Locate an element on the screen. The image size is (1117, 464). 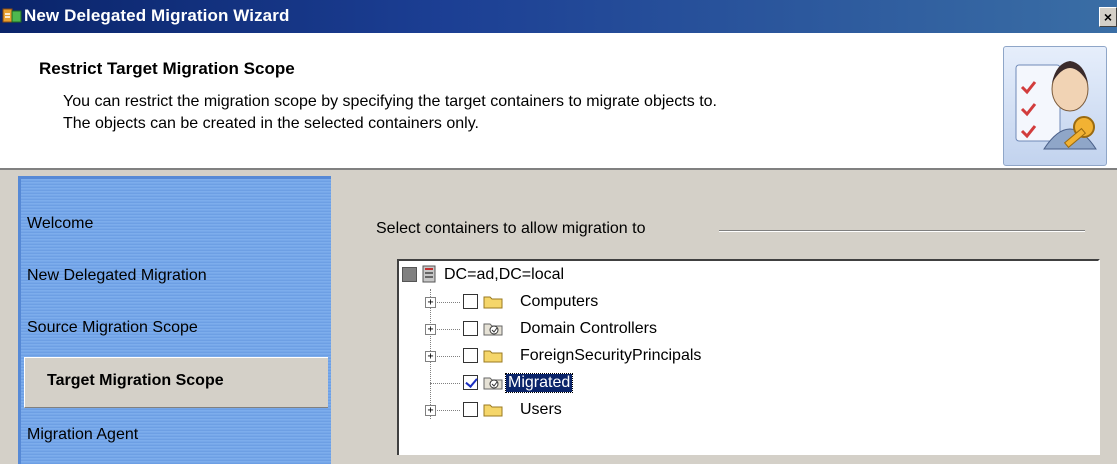
close-button: × is located at coordinates (1108, 17).